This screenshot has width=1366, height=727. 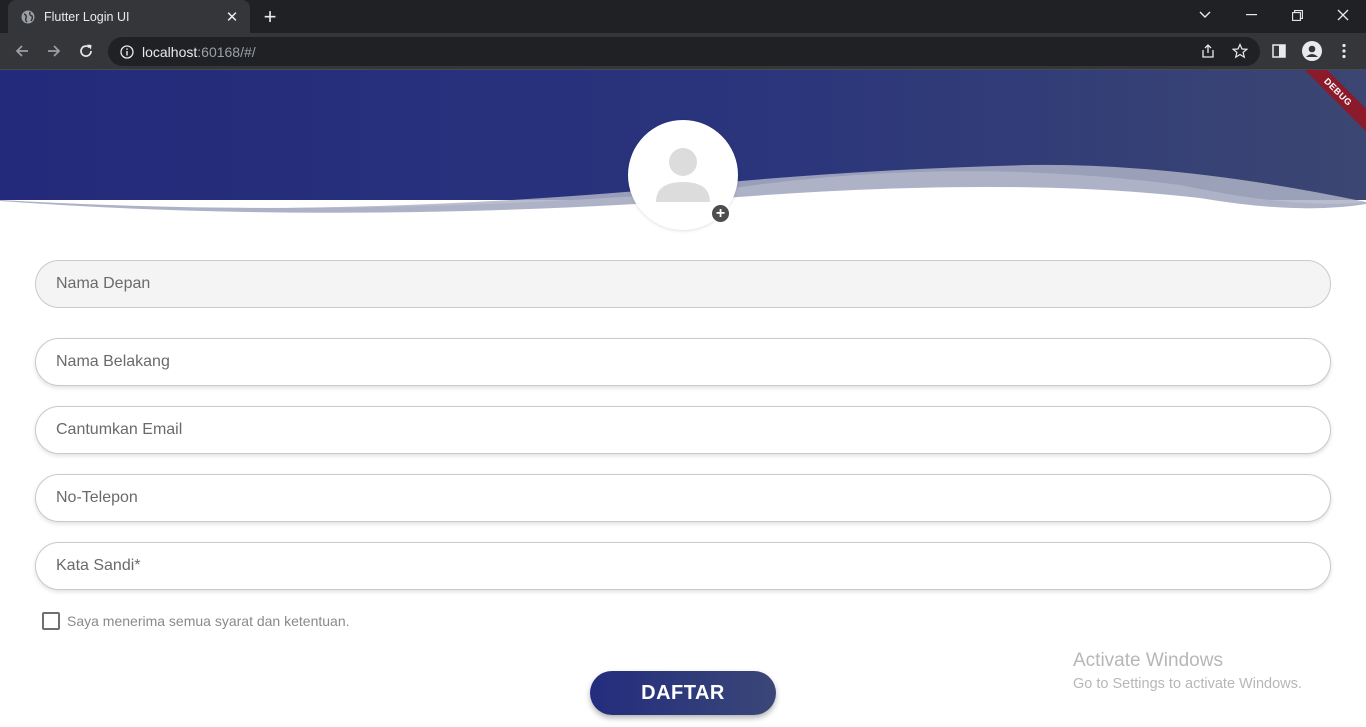 What do you see at coordinates (1344, 51) in the screenshot?
I see `menu-icon` at bounding box center [1344, 51].